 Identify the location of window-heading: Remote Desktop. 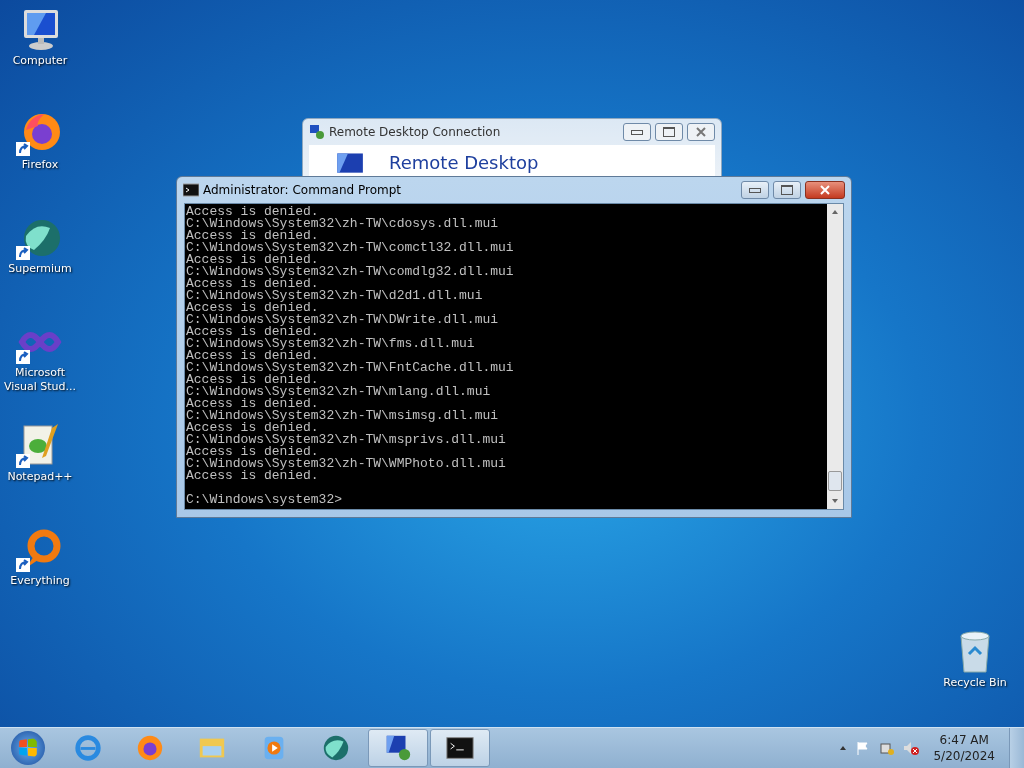
(464, 162).